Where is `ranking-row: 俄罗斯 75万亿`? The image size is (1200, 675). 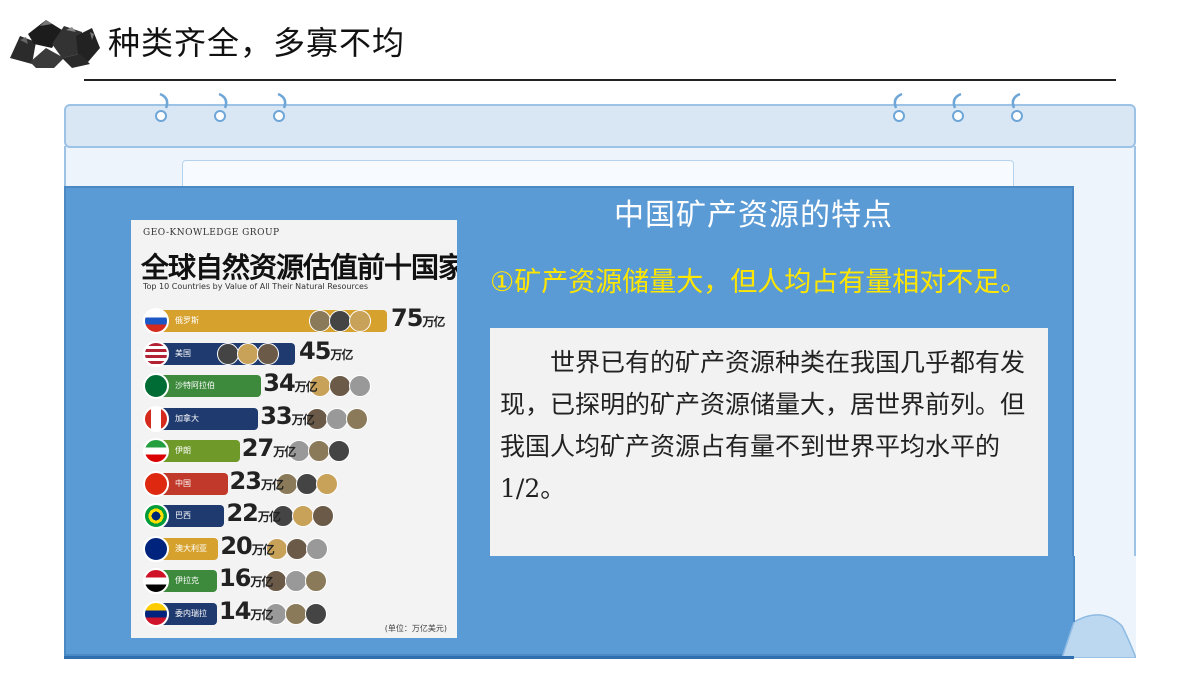
ranking-row: 俄罗斯 75万亿 is located at coordinates (294, 319).